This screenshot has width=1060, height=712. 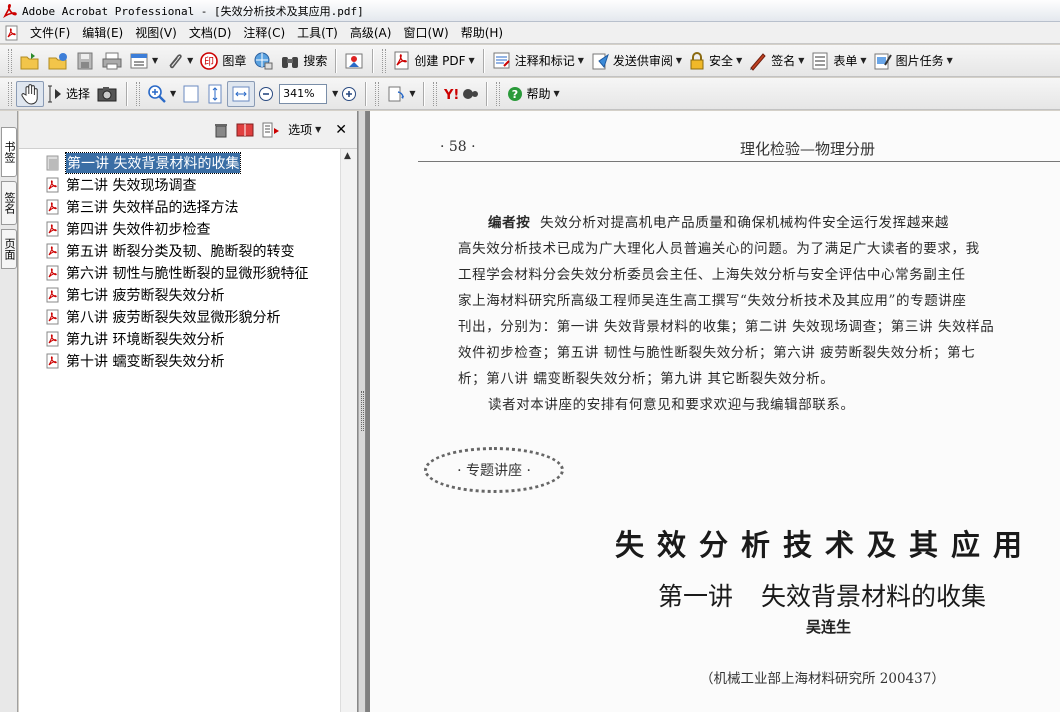 What do you see at coordinates (913, 61) in the screenshot?
I see `picture-tasks-button: 图片任务 ▼` at bounding box center [913, 61].